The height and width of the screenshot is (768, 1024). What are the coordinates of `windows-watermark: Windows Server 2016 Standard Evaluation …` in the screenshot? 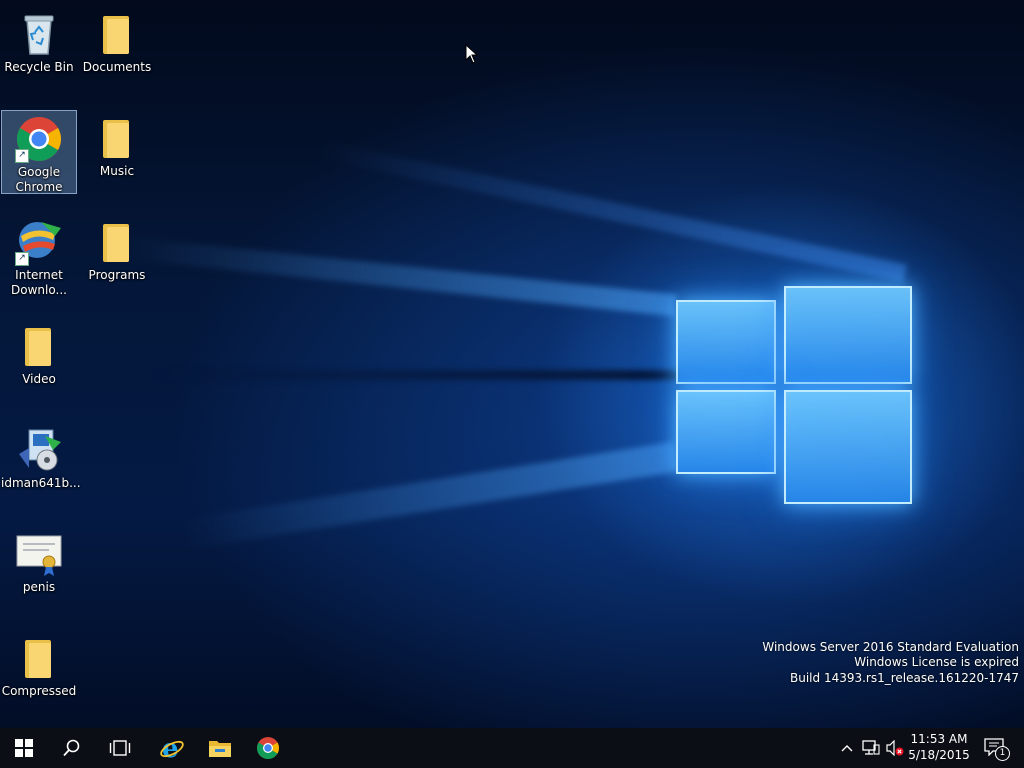 It's located at (890, 663).